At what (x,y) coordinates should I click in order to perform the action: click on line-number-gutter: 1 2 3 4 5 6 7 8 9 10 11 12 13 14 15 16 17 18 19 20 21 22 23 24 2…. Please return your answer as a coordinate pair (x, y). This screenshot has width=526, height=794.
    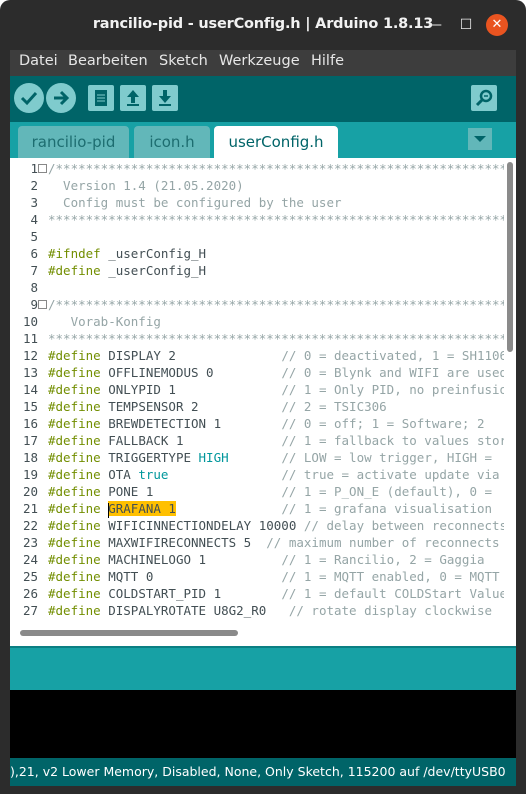
    Looking at the image, I should click on (28, 402).